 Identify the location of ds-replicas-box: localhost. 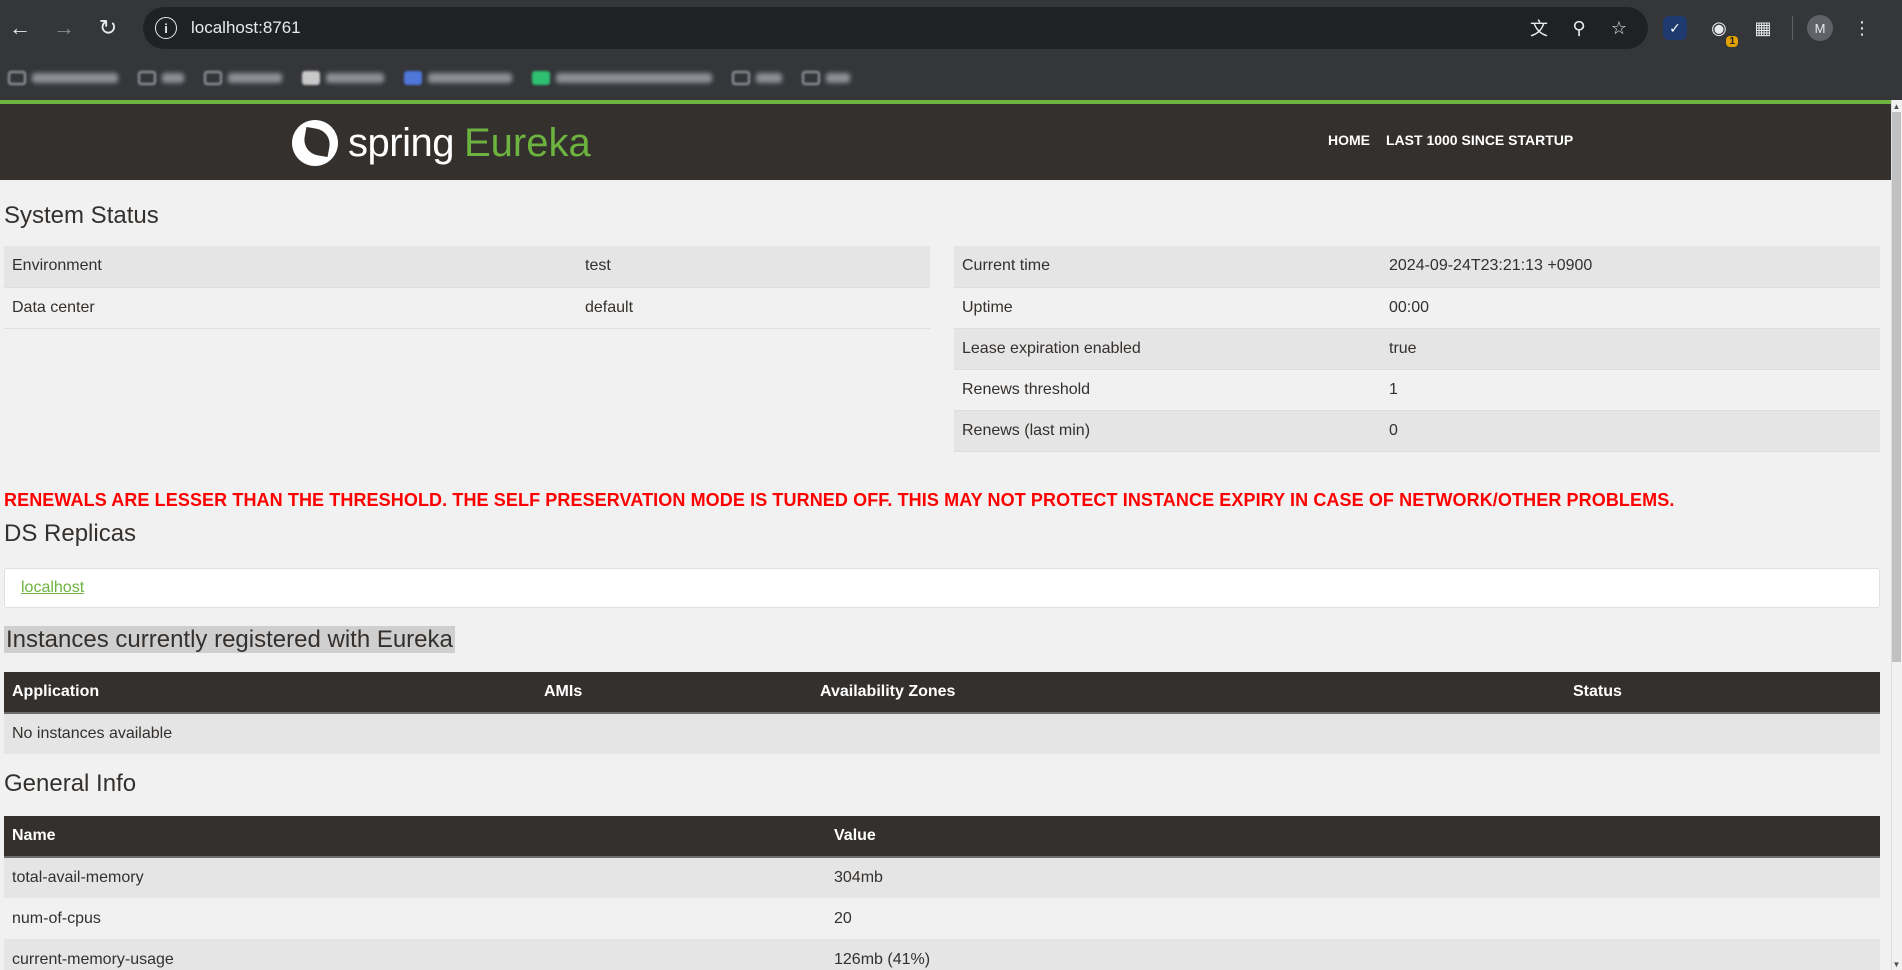
(942, 588).